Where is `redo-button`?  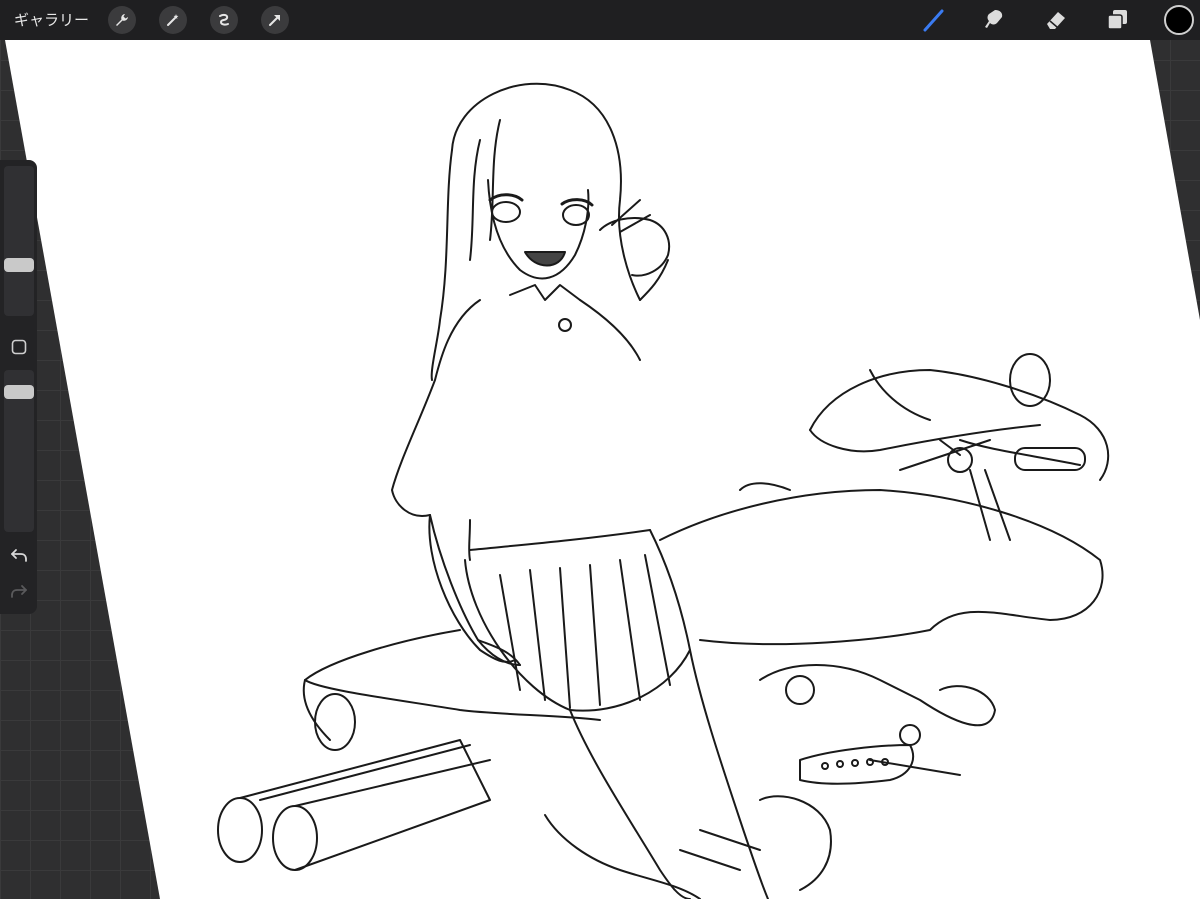 redo-button is located at coordinates (19, 591).